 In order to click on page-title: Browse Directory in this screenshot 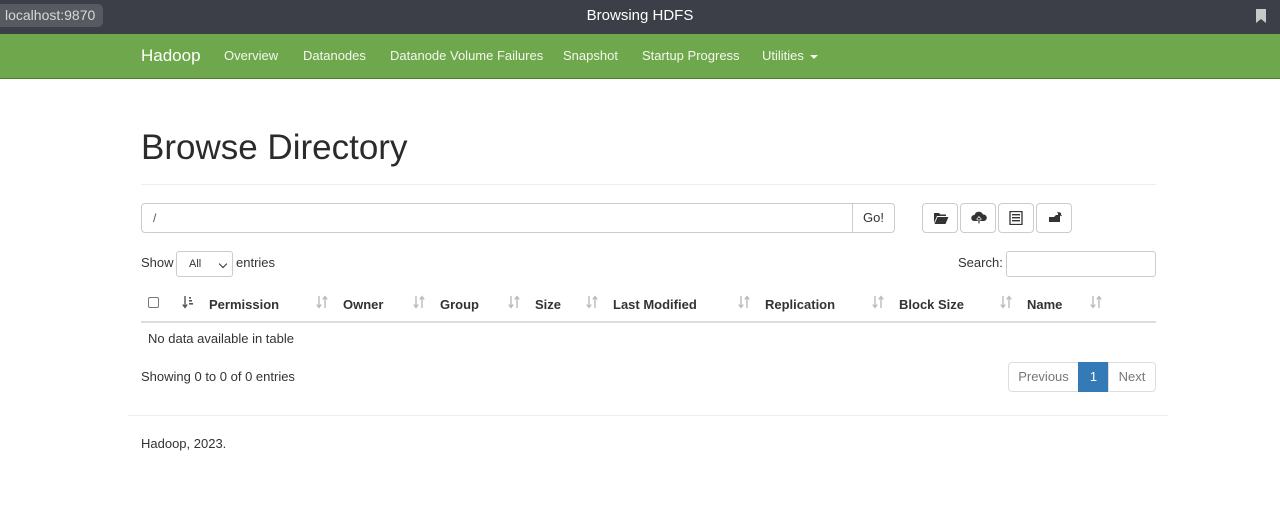, I will do `click(274, 147)`.